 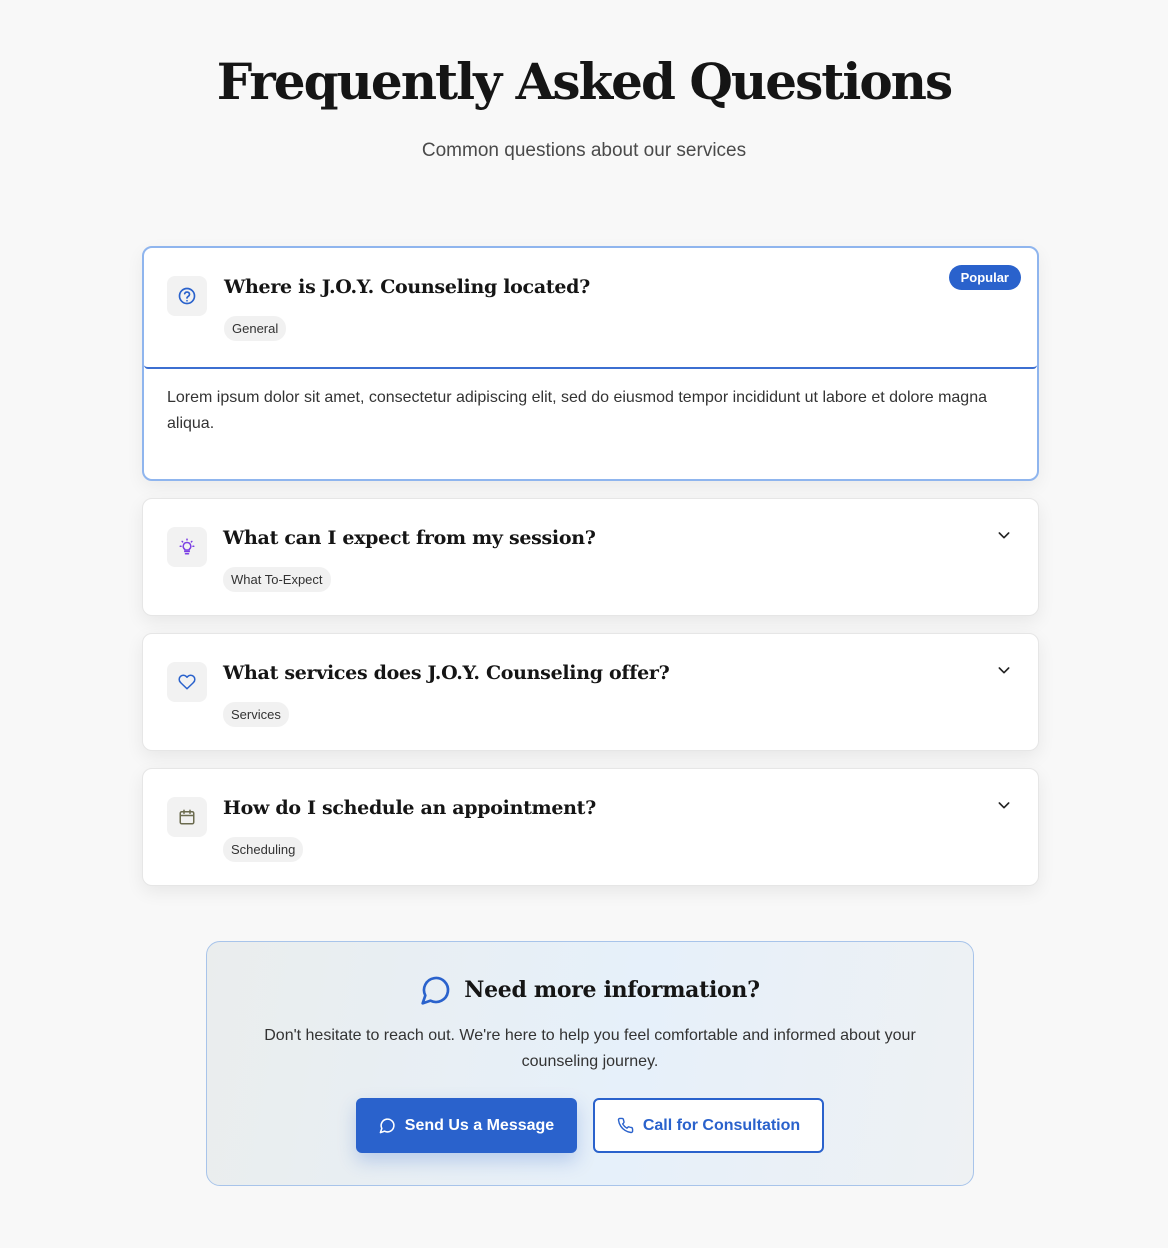 What do you see at coordinates (584, 150) in the screenshot?
I see `page-subtitle: Common questions about our services` at bounding box center [584, 150].